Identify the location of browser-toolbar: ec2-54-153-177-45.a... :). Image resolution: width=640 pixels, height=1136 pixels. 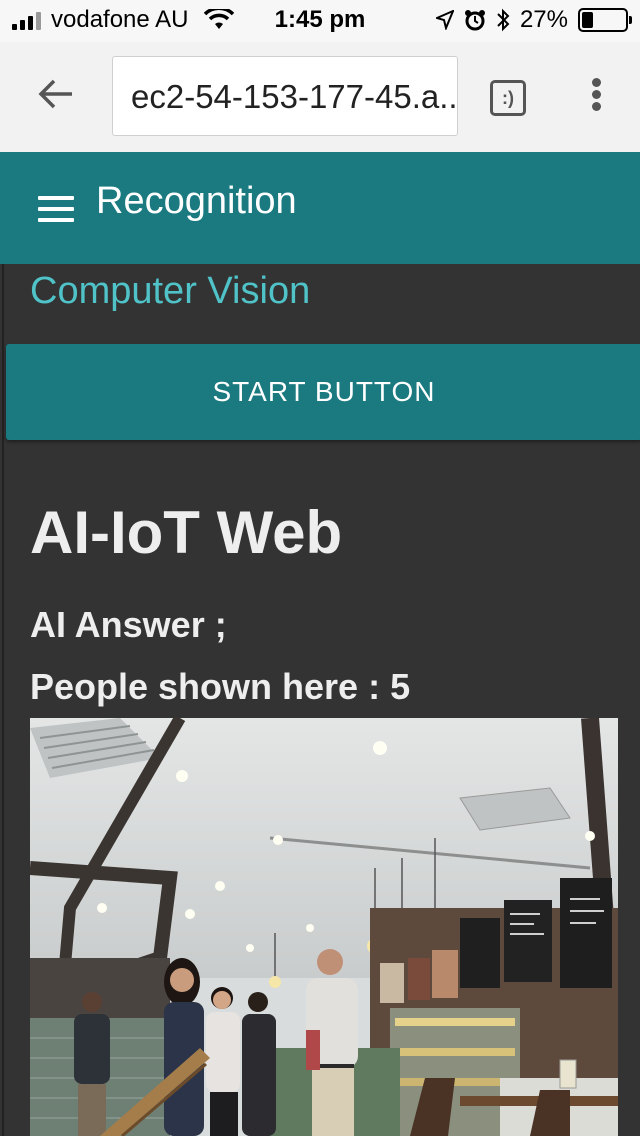
(320, 97).